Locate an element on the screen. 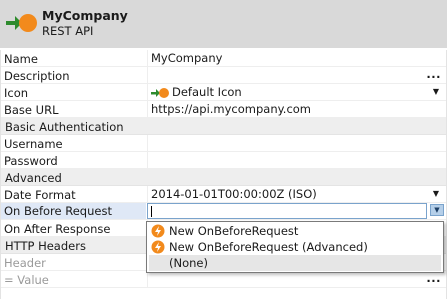  icon-value-text: Default Icon is located at coordinates (207, 92).